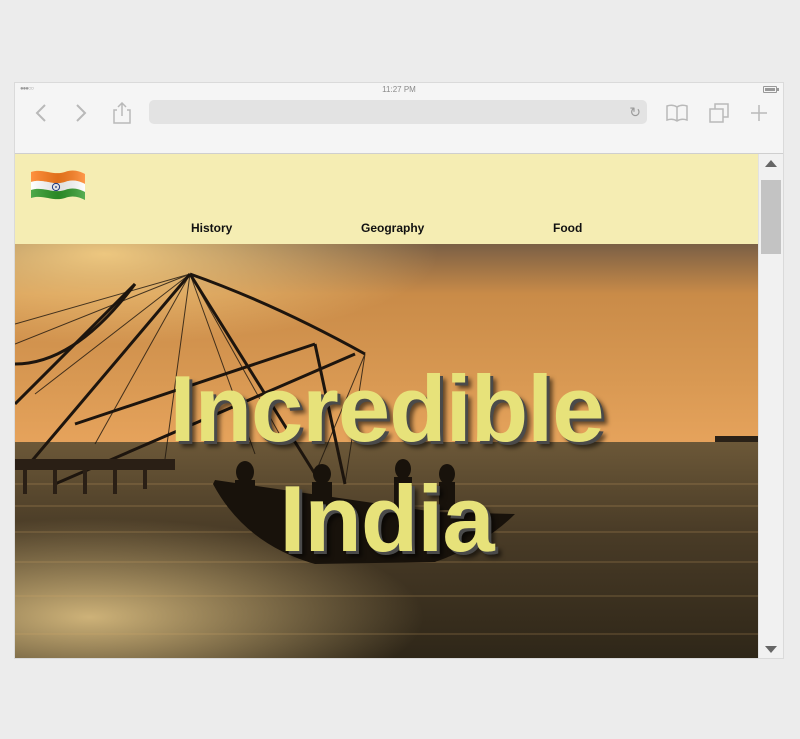  What do you see at coordinates (771, 163) in the screenshot?
I see `scroll-up-arrow-icon` at bounding box center [771, 163].